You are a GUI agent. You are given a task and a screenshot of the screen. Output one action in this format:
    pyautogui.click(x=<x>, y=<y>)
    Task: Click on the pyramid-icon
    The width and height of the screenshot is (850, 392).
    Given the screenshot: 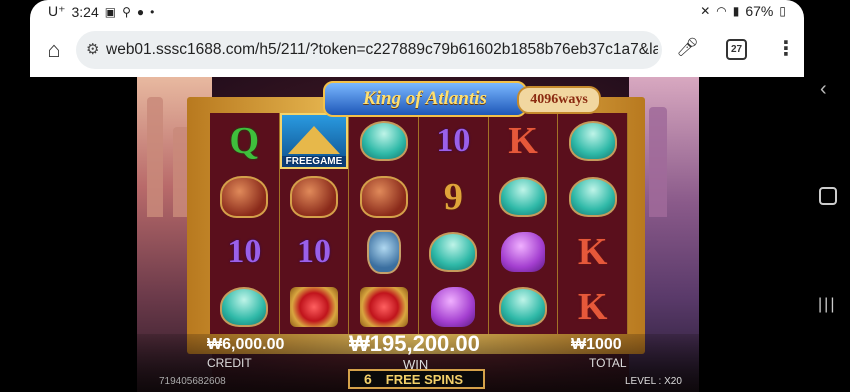 What is the action you would take?
    pyautogui.click(x=313, y=140)
    